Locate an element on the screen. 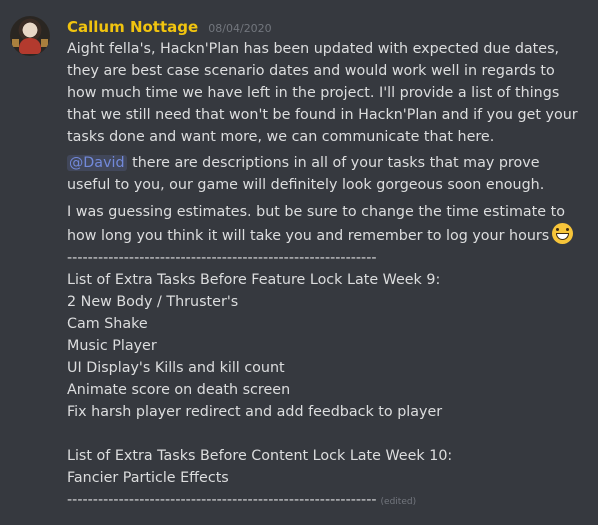  list-item: 2 New Body / Thruster's is located at coordinates (153, 302).